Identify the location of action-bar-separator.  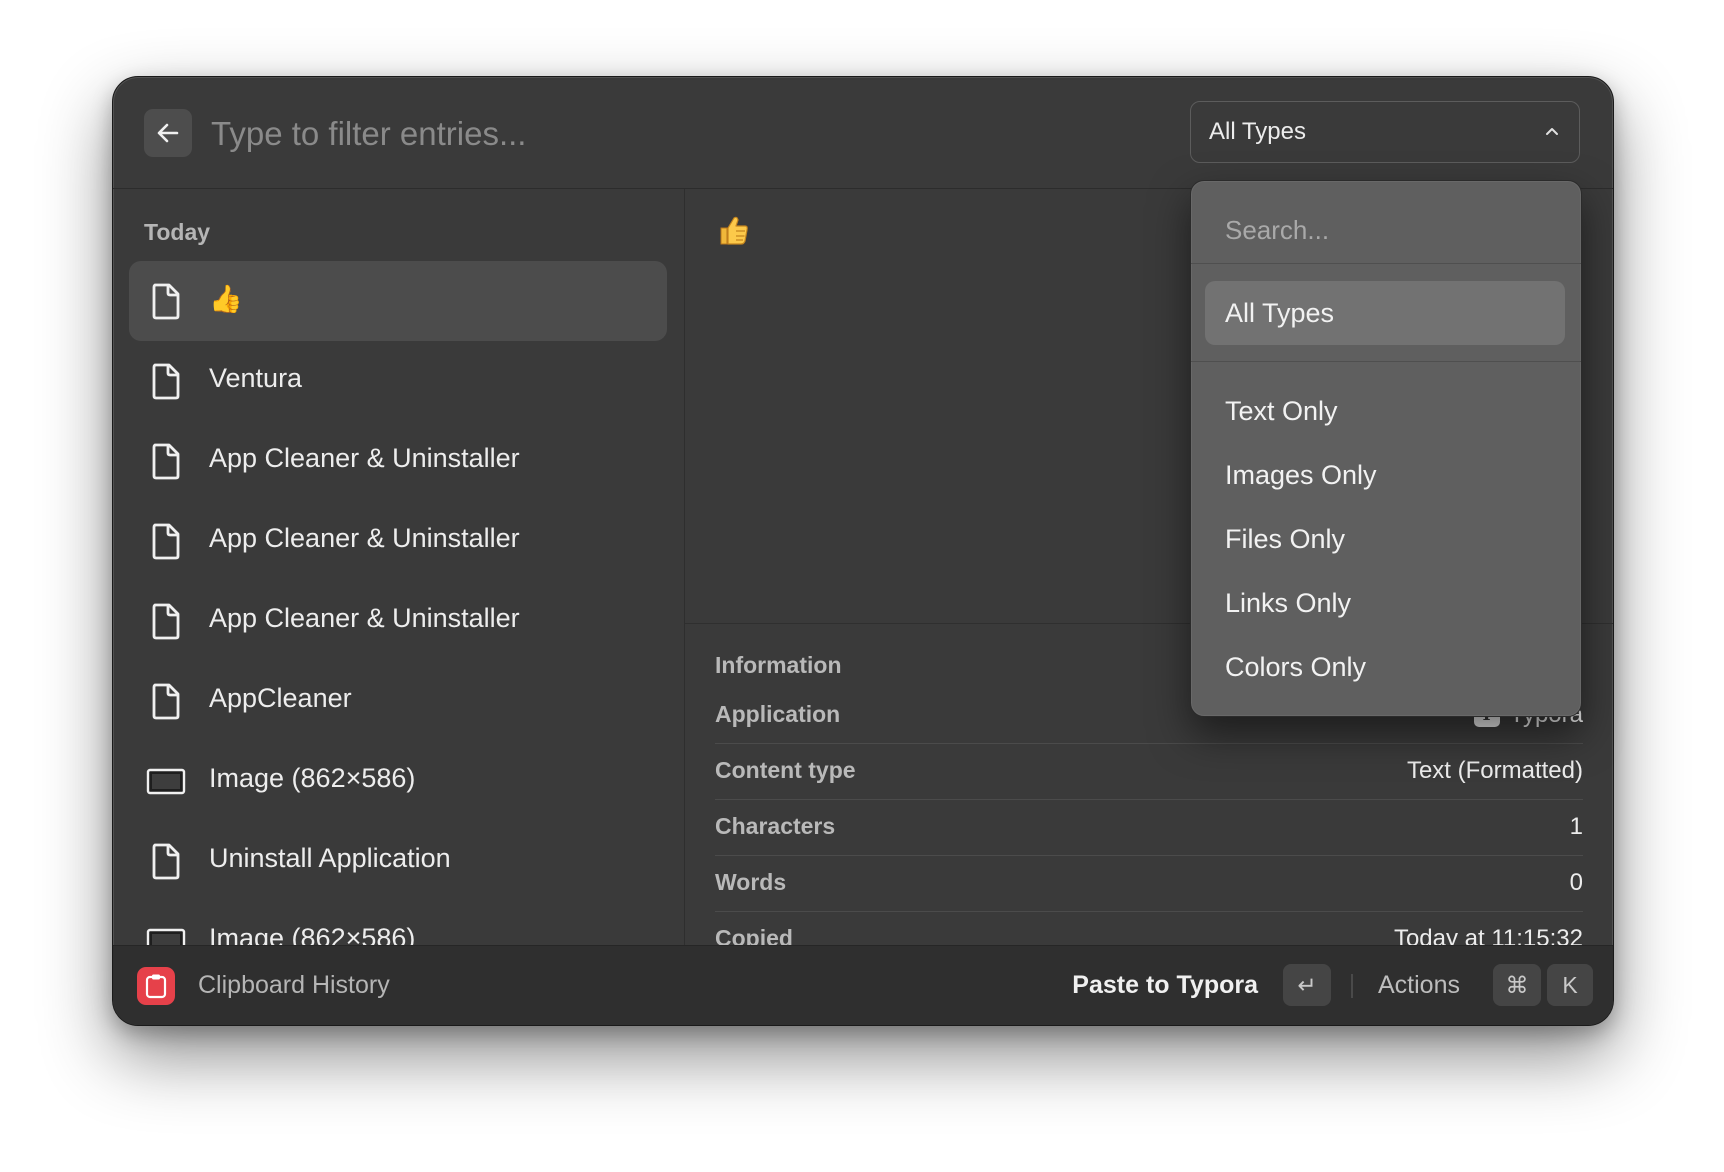
(1352, 986).